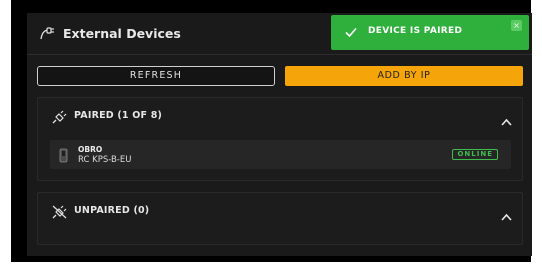 The width and height of the screenshot is (542, 265). I want to click on toast-message: DEVICE IS PAIRED, so click(415, 31).